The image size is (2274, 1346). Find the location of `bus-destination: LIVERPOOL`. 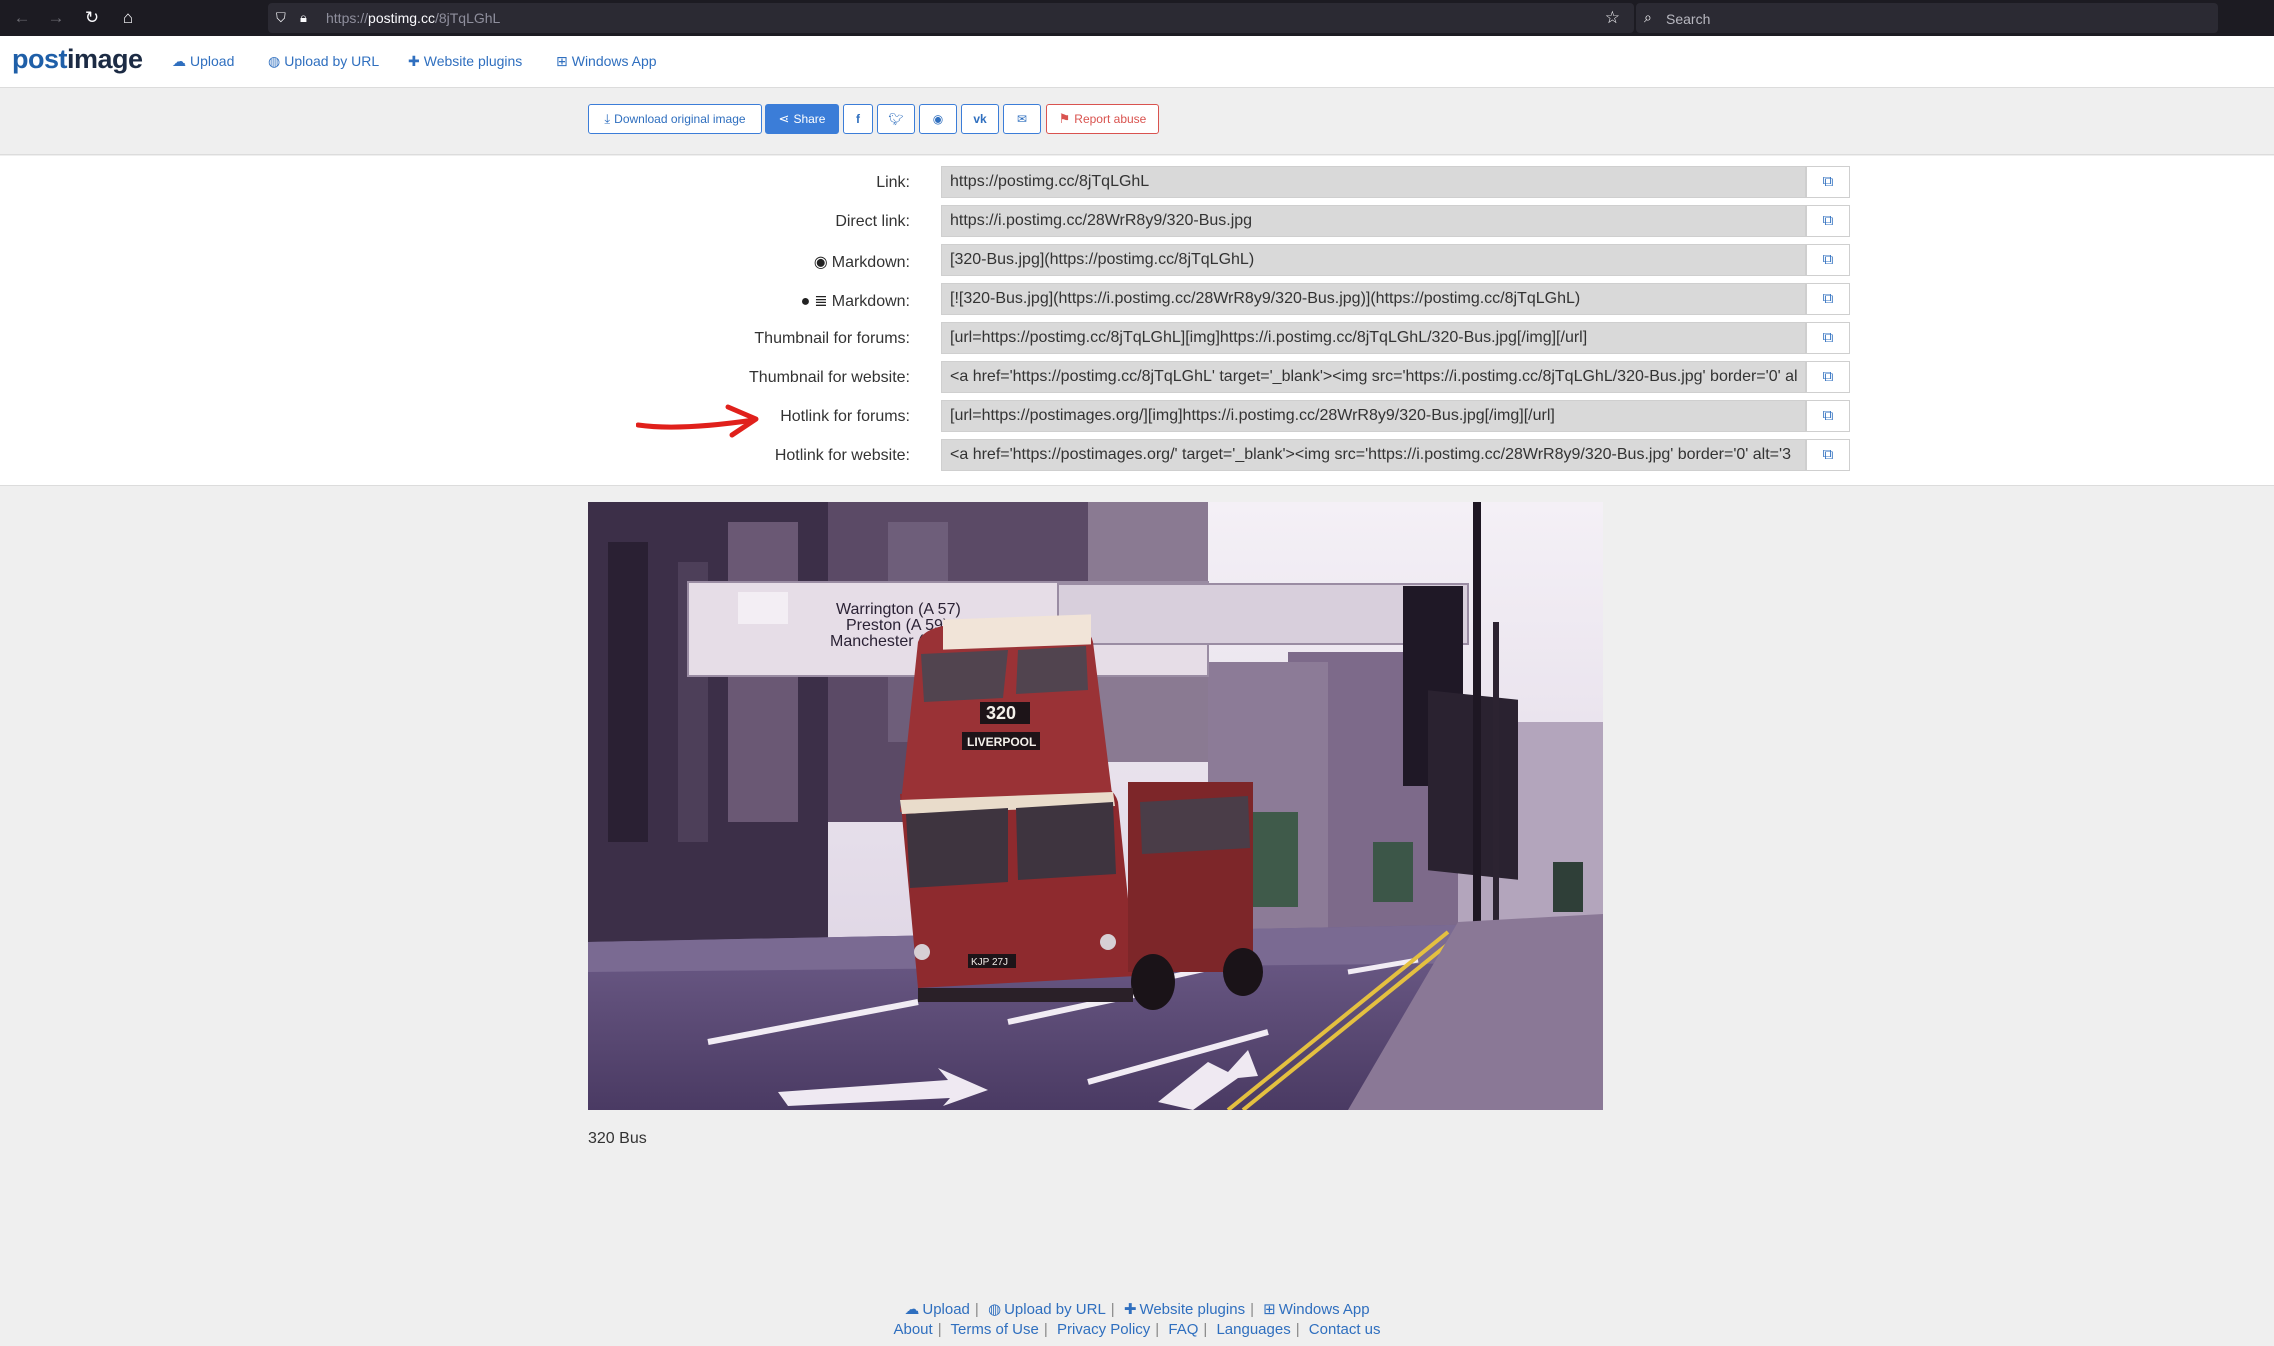

bus-destination: LIVERPOOL is located at coordinates (1001, 742).